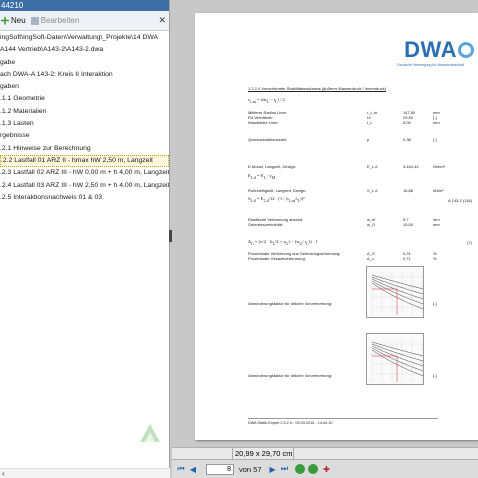 This screenshot has width=478, height=478. I want to click on row-value: 16,86, so click(408, 190).